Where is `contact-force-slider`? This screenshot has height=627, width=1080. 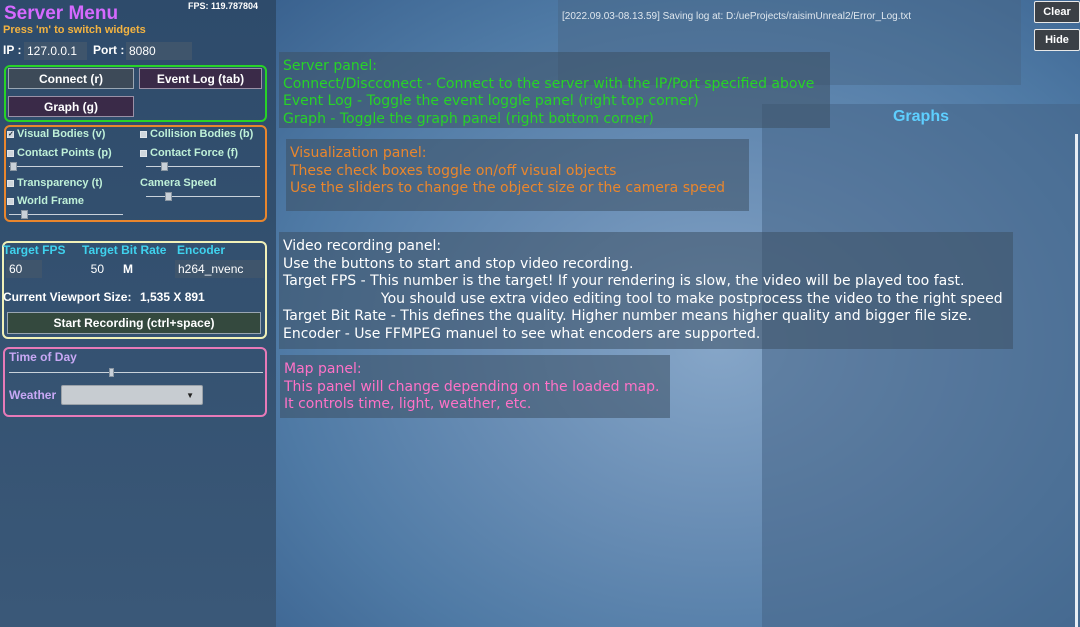 contact-force-slider is located at coordinates (203, 166).